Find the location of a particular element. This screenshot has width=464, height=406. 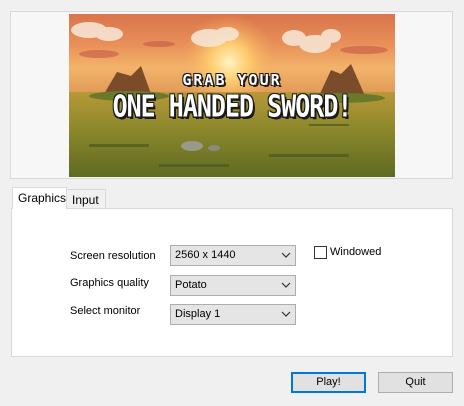

tab-input: Input is located at coordinates (86, 199).